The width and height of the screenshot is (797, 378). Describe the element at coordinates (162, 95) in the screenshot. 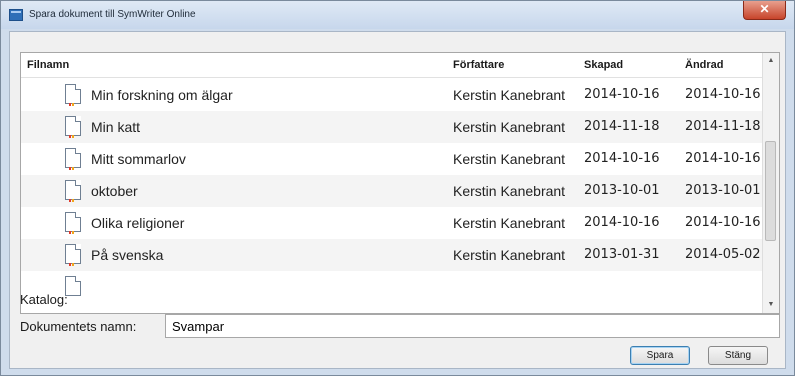

I see `file-name: Min forskning om älgar` at that location.